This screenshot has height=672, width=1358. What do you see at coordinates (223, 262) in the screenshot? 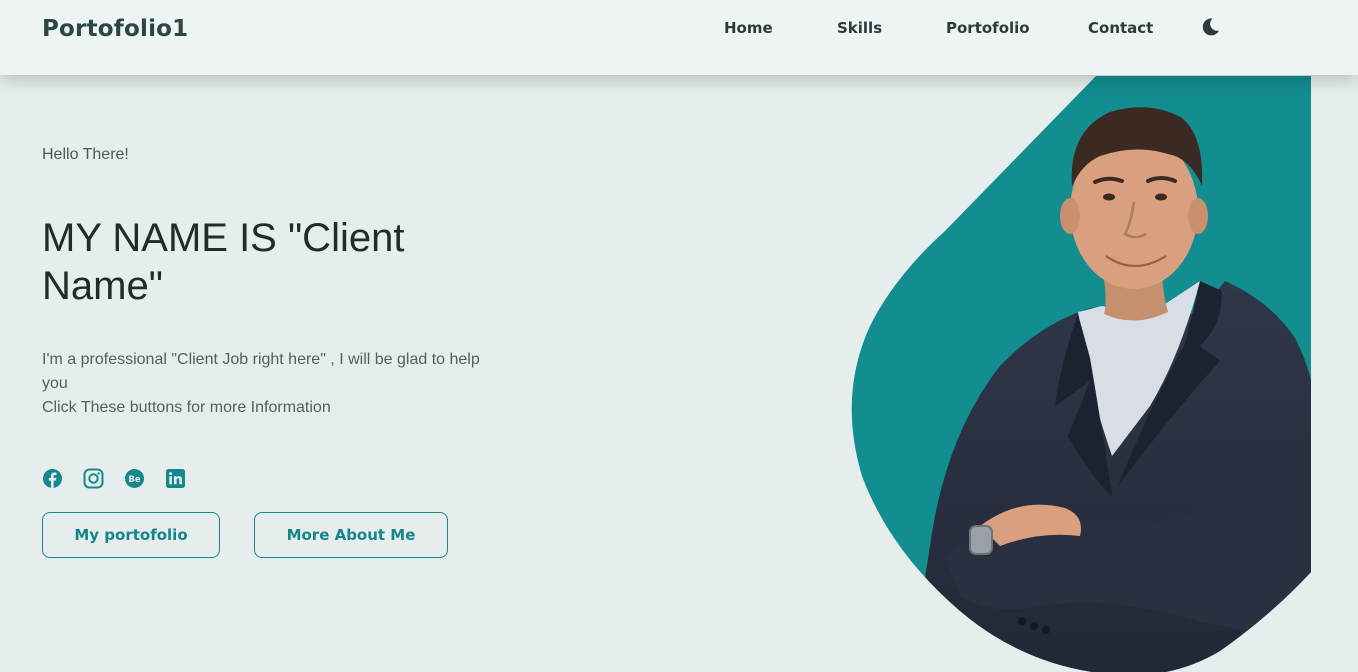
I see `hero-title: MY NAME IS "Client Name"` at bounding box center [223, 262].